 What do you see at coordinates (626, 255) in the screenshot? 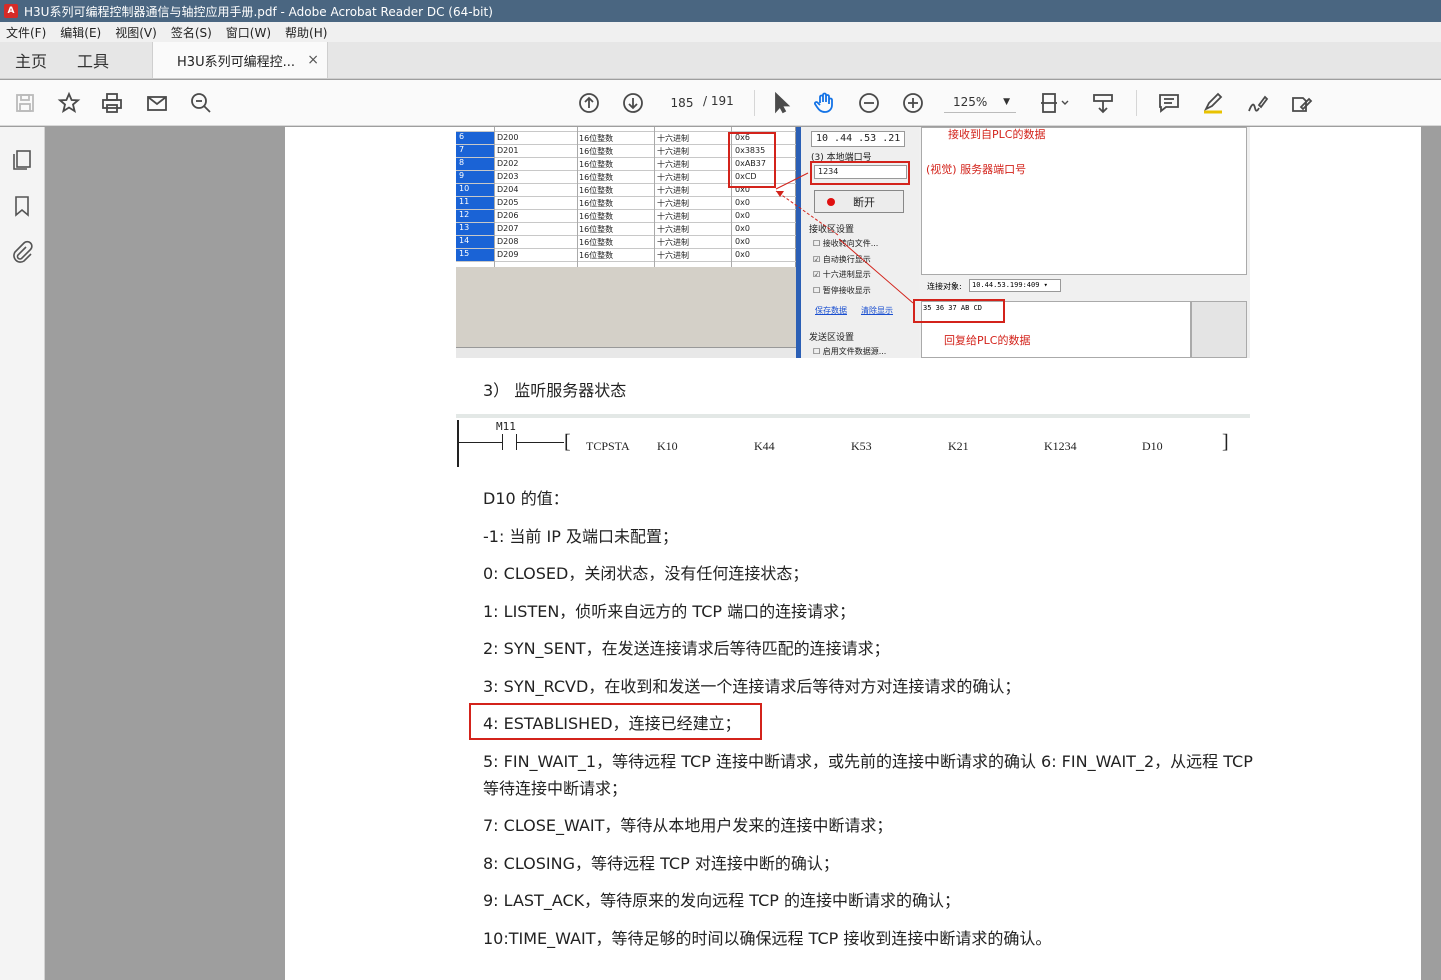
I see `table-row: 15 D209 16位整数 十六进制 0x0` at bounding box center [626, 255].